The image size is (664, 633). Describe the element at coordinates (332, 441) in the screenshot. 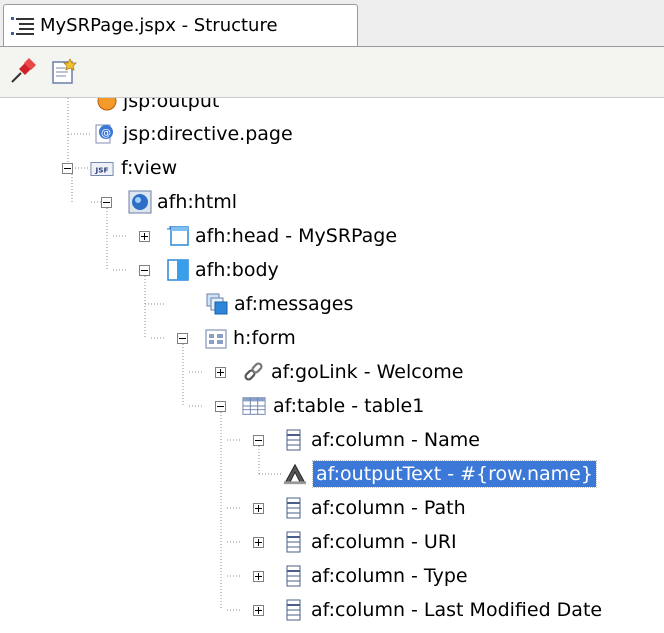

I see `tree-node-af-column-name: af:column - Name` at that location.